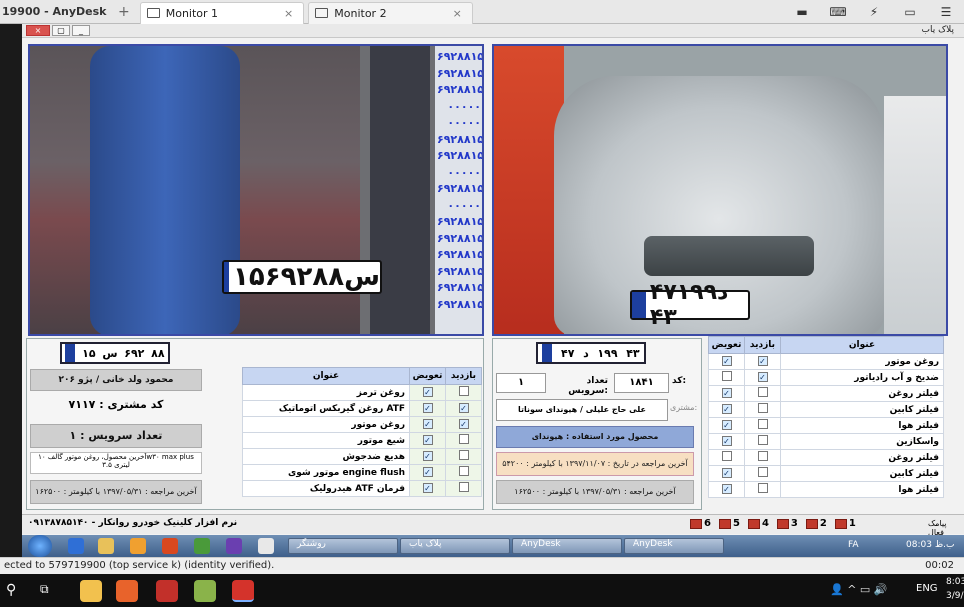  I want to click on table-row: هدیع ضدجوش ✓, so click(362, 456).